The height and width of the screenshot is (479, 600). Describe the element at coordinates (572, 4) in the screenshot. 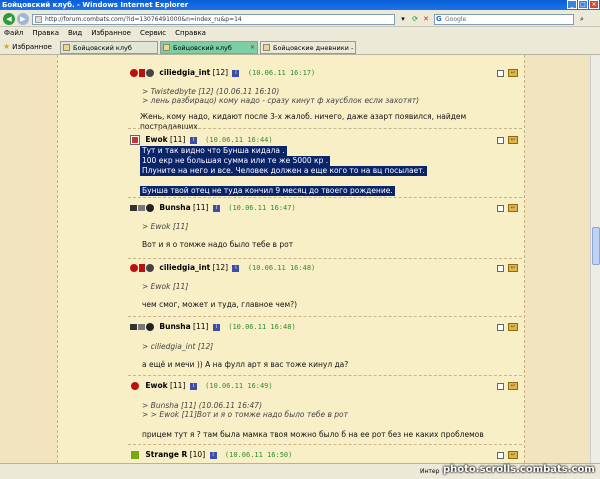

I see `minimize-button: _` at that location.